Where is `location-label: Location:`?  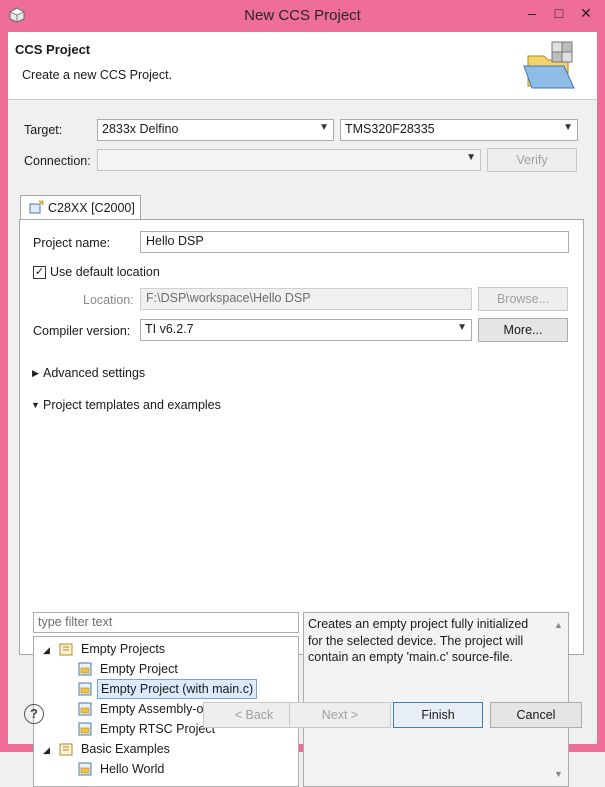 location-label: Location: is located at coordinates (108, 300).